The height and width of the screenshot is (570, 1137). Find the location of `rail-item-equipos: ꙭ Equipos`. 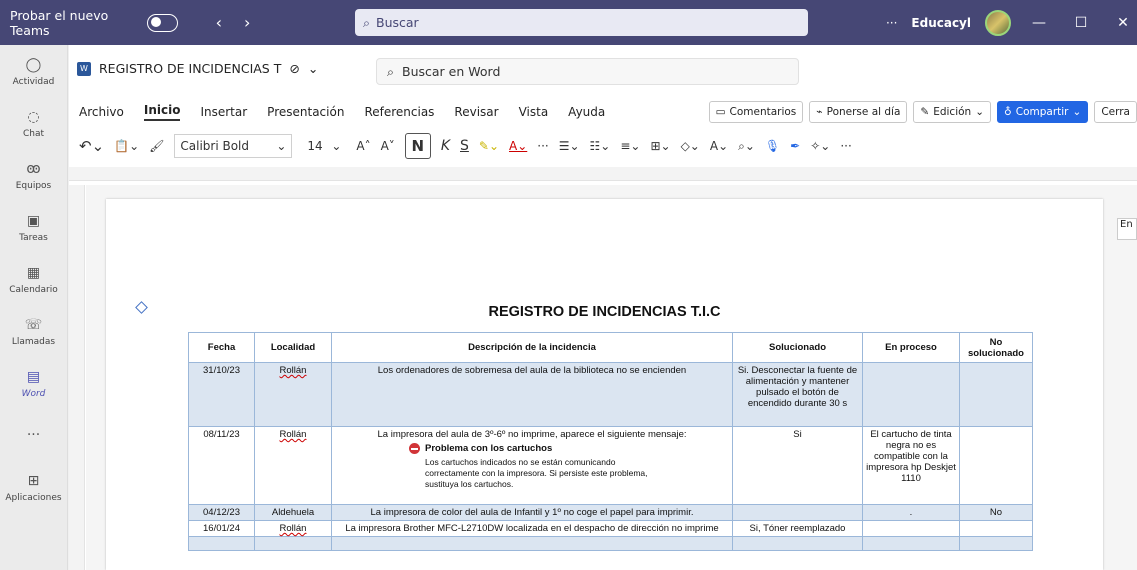

rail-item-equipos: ꙭ Equipos is located at coordinates (33, 175).